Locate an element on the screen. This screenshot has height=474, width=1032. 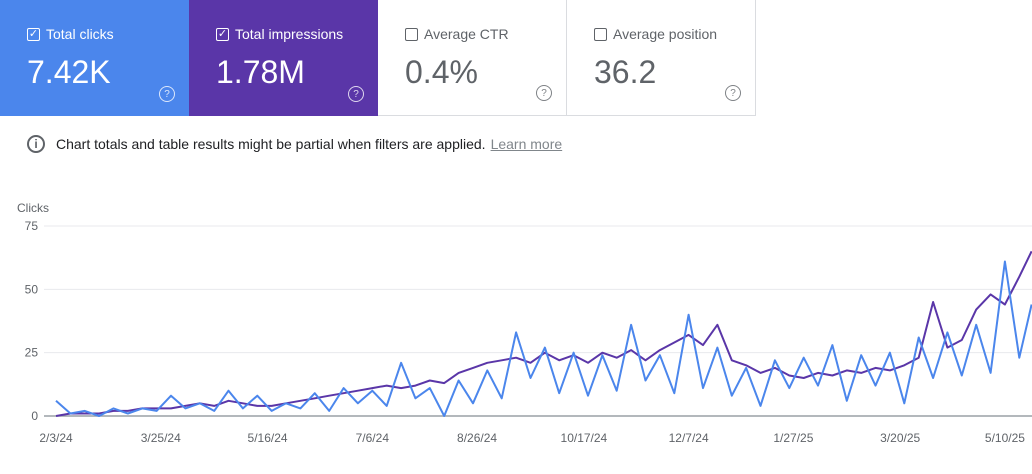
card-label: Total impressions is located at coordinates (289, 34).